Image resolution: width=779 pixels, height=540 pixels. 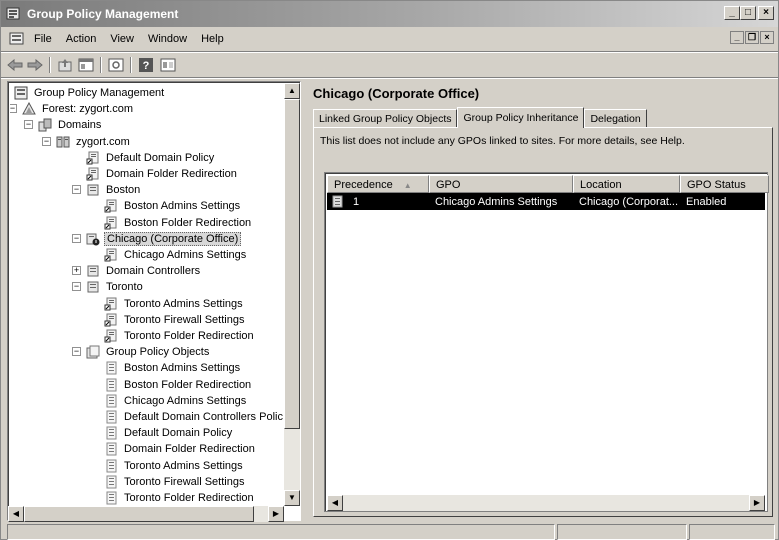 I want to click on list-horizontal-scrollbar: ◀ ▶, so click(x=546, y=503).